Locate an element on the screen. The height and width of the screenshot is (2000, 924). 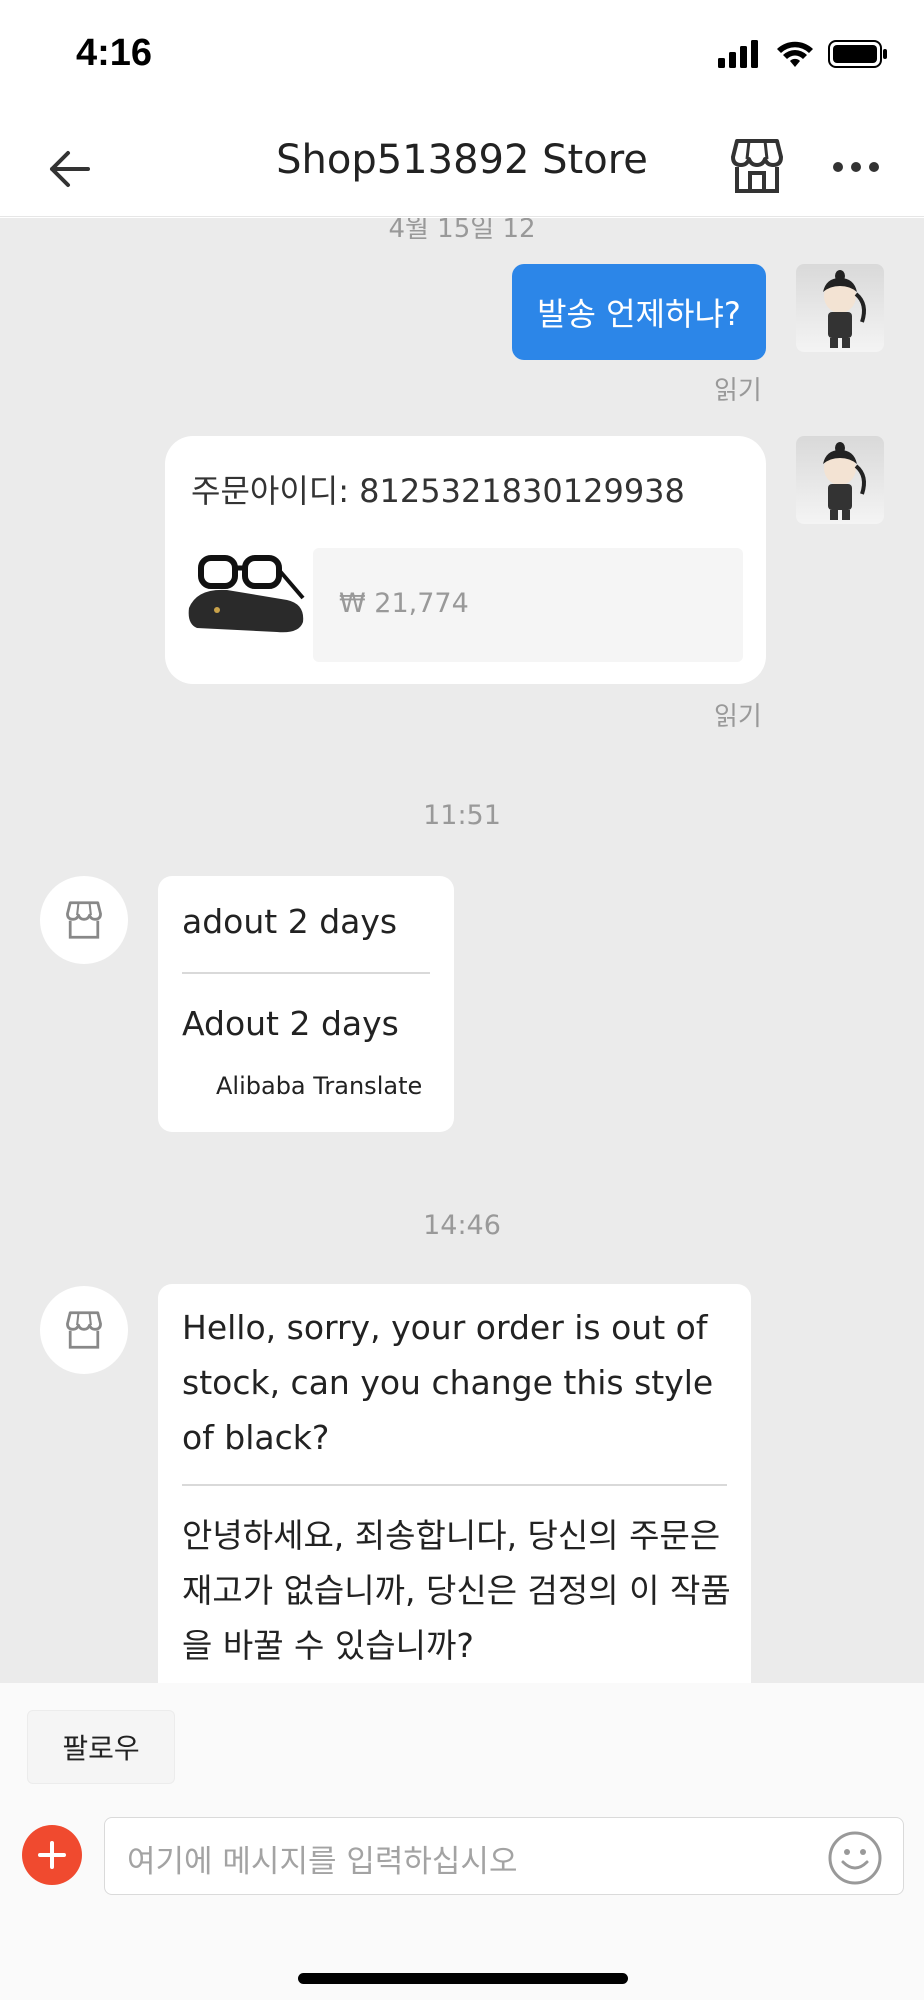
more-icon is located at coordinates (856, 167).